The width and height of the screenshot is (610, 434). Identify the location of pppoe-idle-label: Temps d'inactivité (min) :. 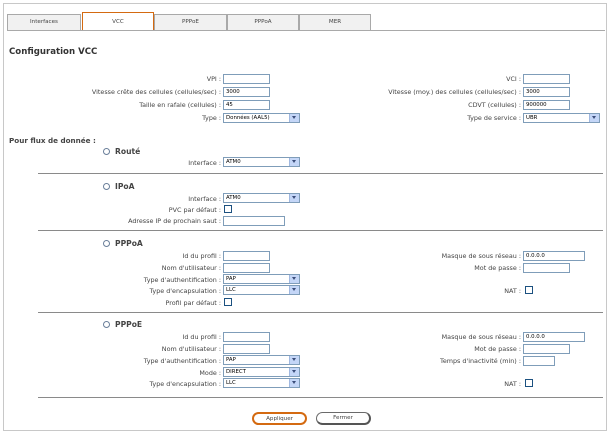
(480, 361).